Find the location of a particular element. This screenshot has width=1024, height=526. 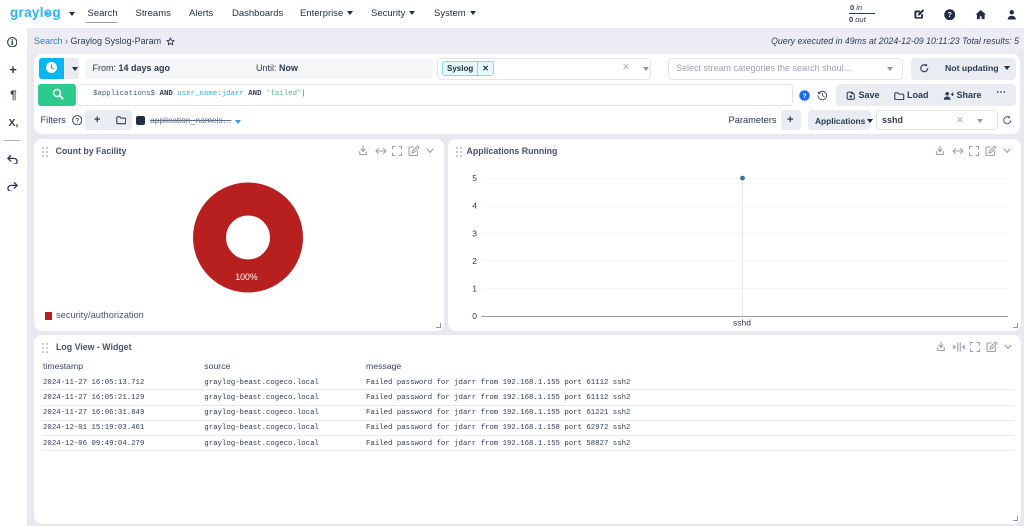

svg-text: 5 is located at coordinates (474, 178).